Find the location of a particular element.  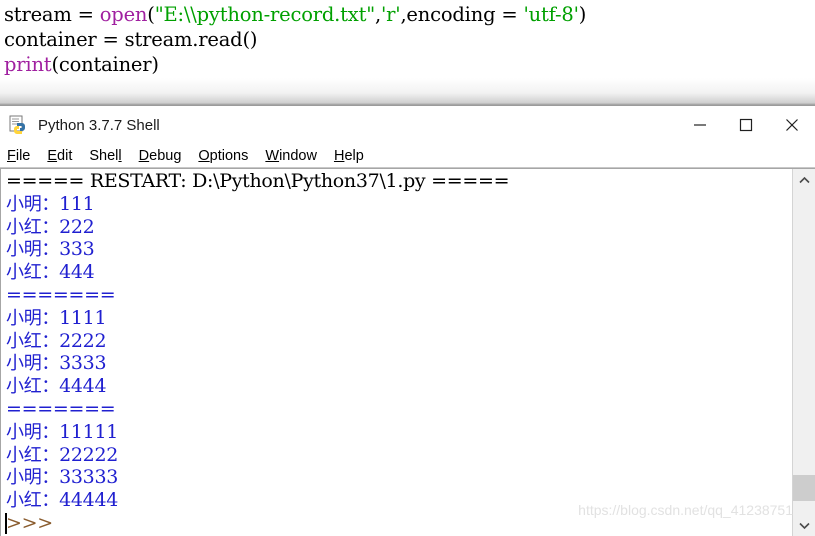

chevron-up-icon is located at coordinates (804, 180).